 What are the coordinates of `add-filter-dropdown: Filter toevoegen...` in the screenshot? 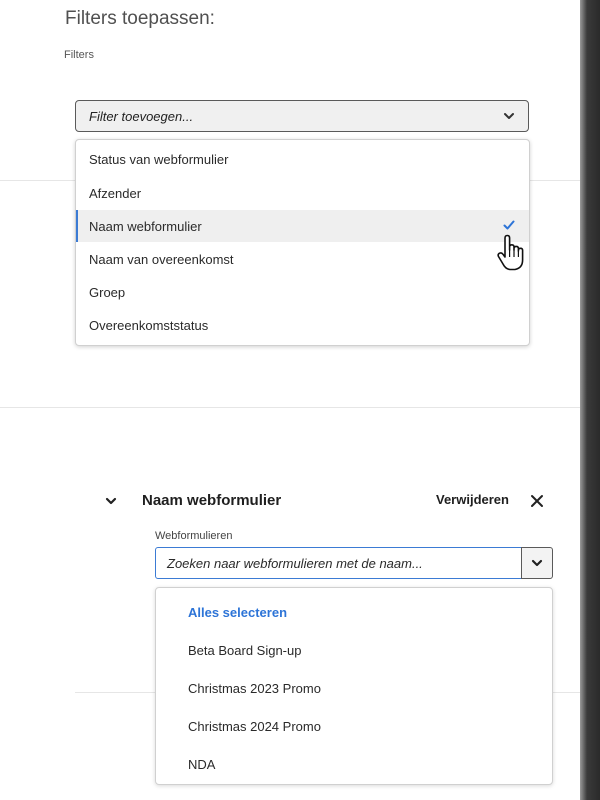 It's located at (302, 116).